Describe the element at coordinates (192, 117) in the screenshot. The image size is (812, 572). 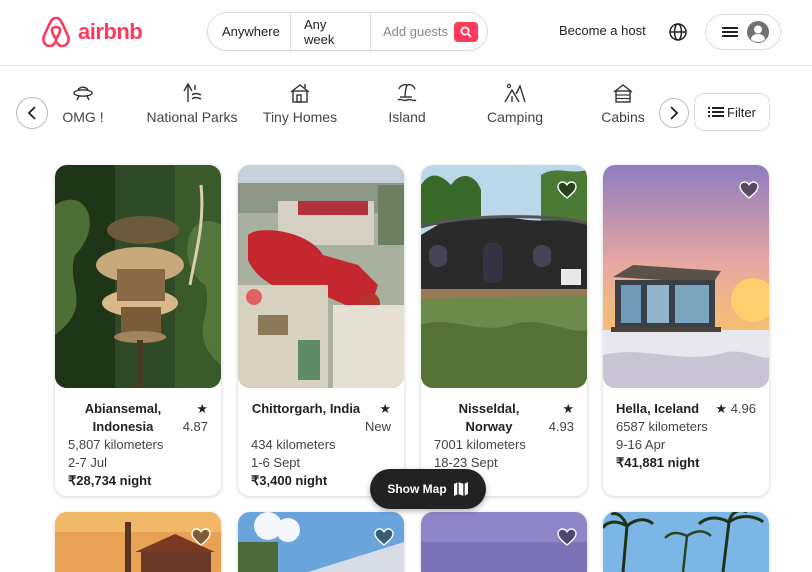
I see `category-label: National Parks` at that location.